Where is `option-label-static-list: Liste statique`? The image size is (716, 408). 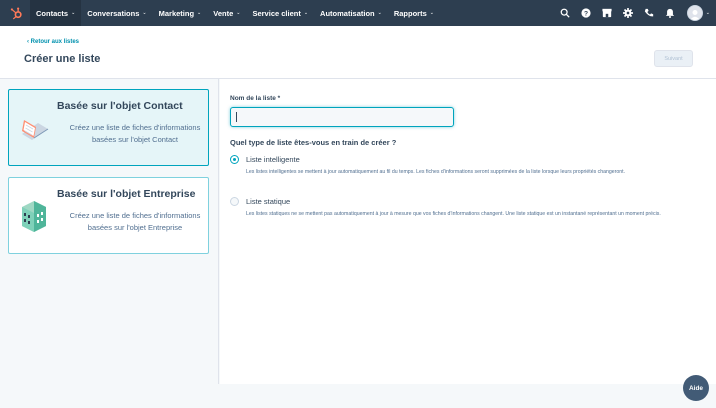
option-label-static-list: Liste statique is located at coordinates (268, 201).